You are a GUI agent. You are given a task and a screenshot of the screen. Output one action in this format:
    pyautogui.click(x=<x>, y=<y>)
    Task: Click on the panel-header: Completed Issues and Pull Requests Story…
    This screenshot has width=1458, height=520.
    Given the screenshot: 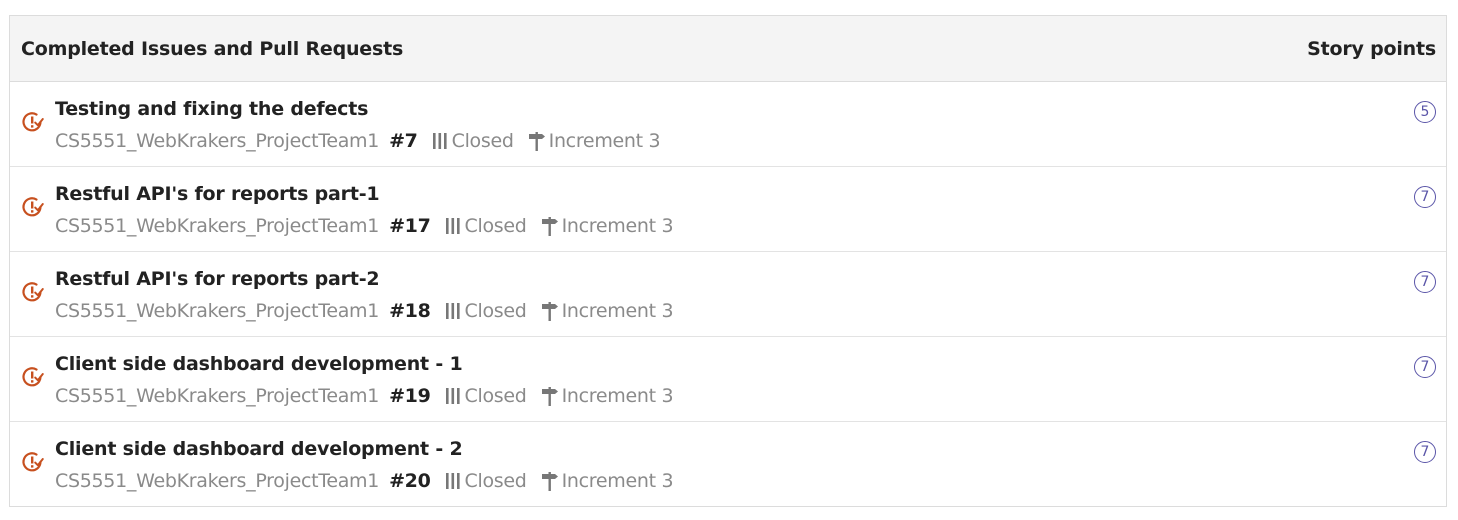 What is the action you would take?
    pyautogui.click(x=728, y=49)
    